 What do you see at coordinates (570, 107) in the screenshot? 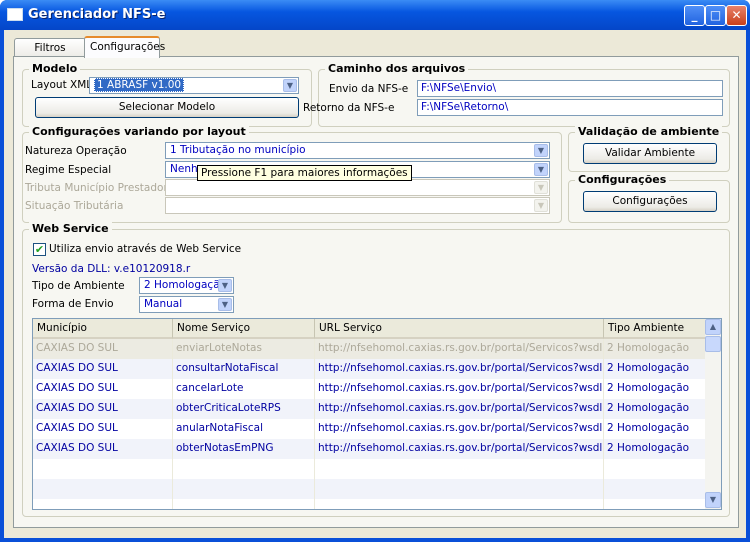
I see `retorno-path-input: F:\NFSe\Retorno\` at bounding box center [570, 107].